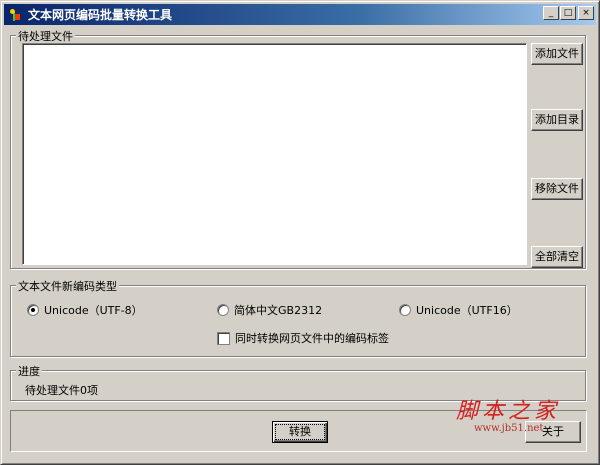 The width and height of the screenshot is (600, 465). I want to click on watermark-title: 脚本之家, so click(508, 411).